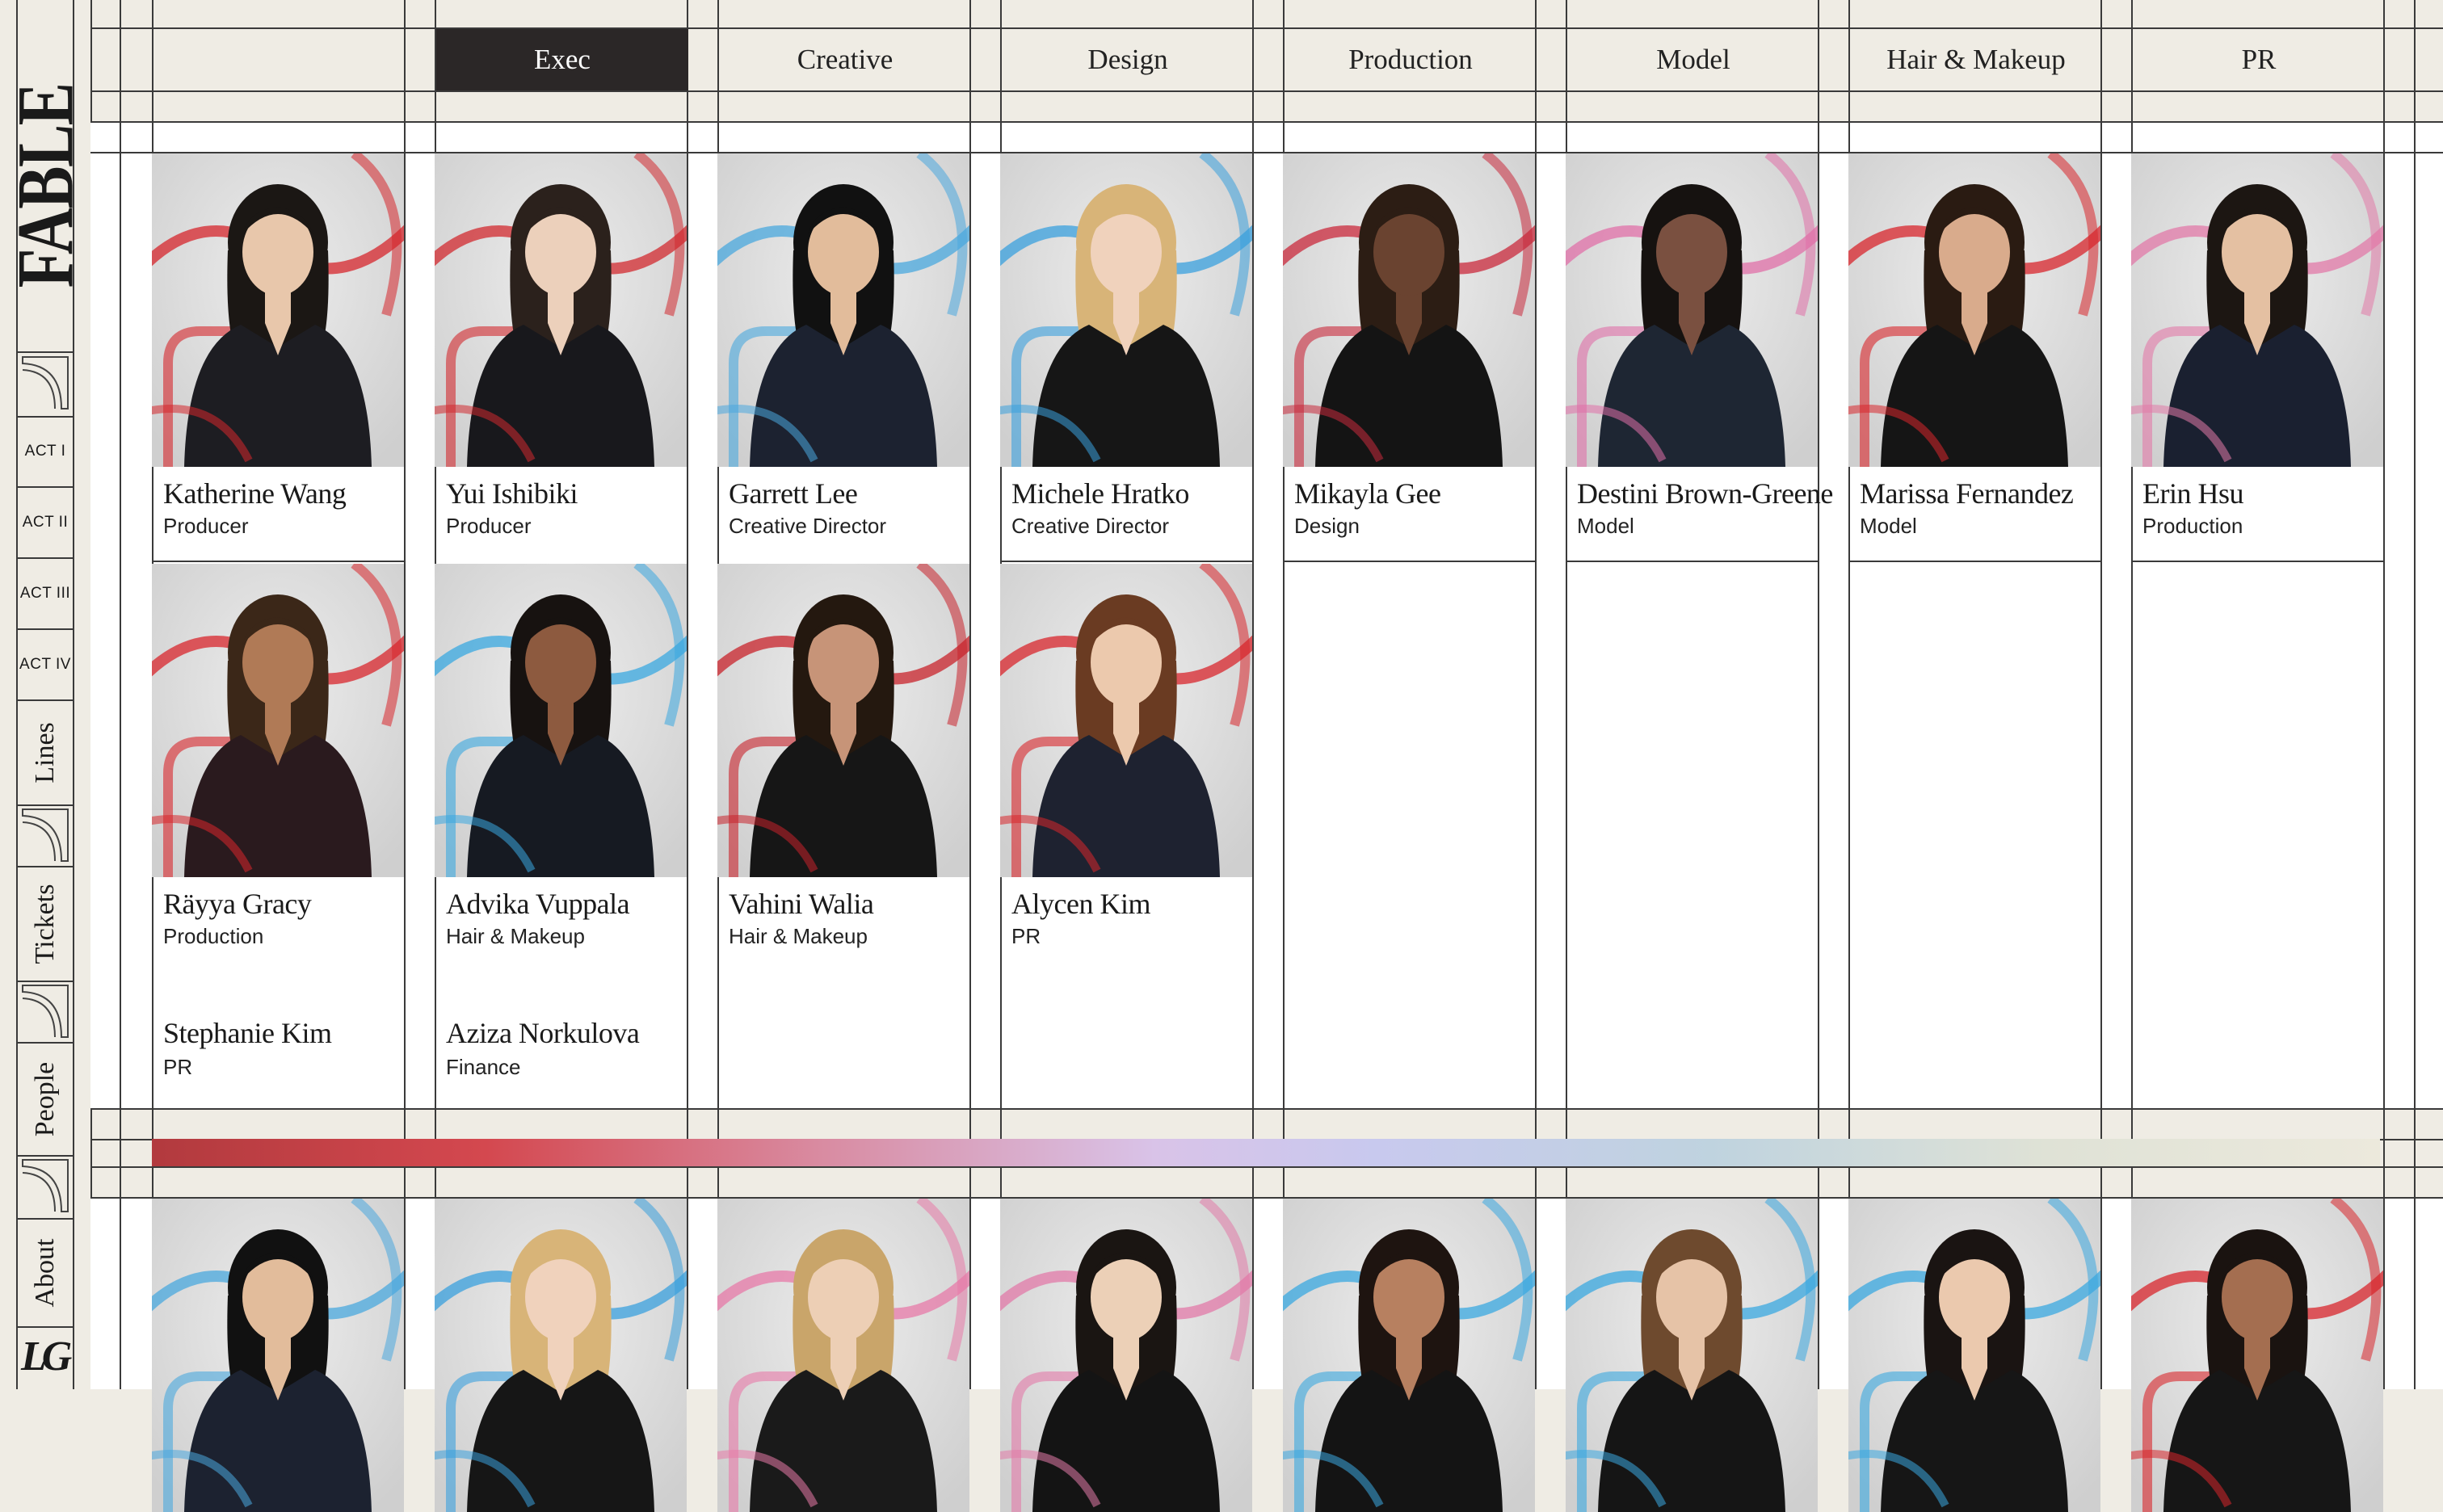 The image size is (2443, 1512). I want to click on tab-model: Model, so click(1693, 60).